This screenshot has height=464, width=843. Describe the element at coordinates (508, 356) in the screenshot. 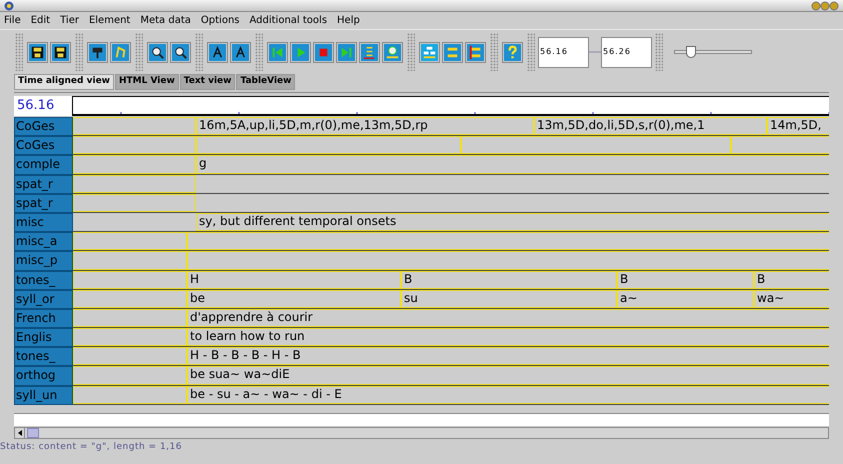

I see `annotation-cell: H - B - B - B - H - B` at that location.